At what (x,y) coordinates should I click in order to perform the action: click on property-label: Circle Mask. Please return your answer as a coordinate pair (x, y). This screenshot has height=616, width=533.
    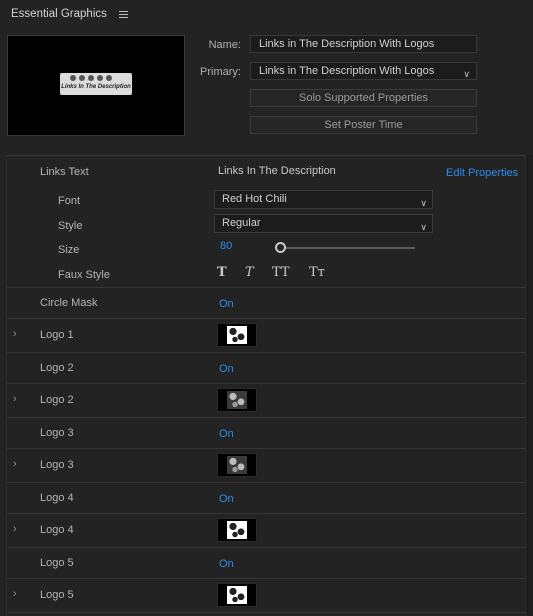
    Looking at the image, I should click on (69, 303).